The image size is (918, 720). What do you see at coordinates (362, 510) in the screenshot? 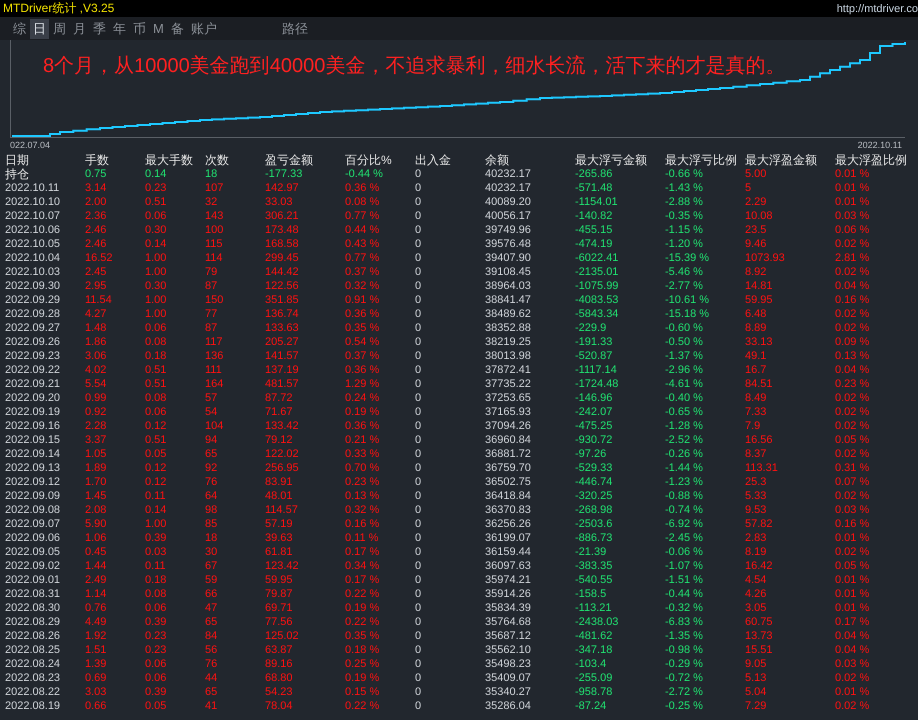
I see `table-cell-text: 0.32 %` at bounding box center [362, 510].